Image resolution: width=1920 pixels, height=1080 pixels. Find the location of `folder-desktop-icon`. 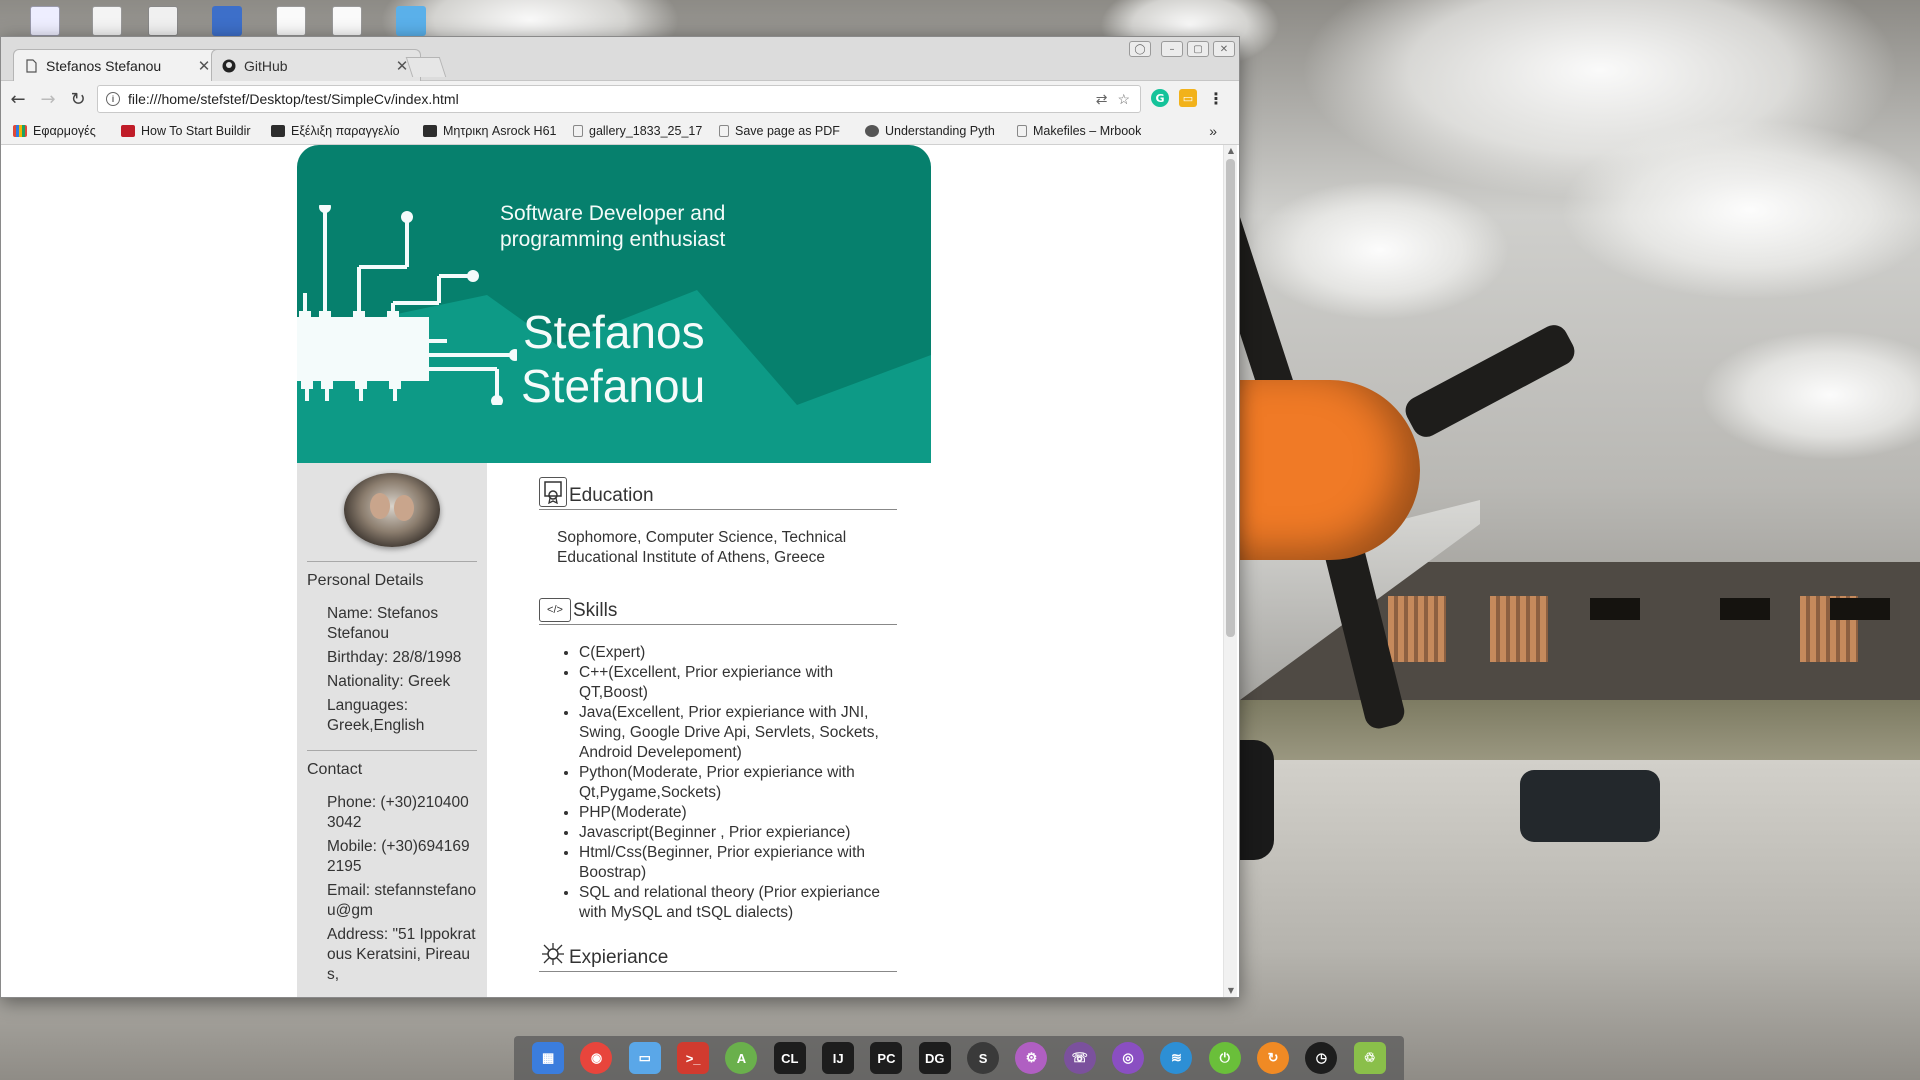

folder-desktop-icon is located at coordinates (411, 21).